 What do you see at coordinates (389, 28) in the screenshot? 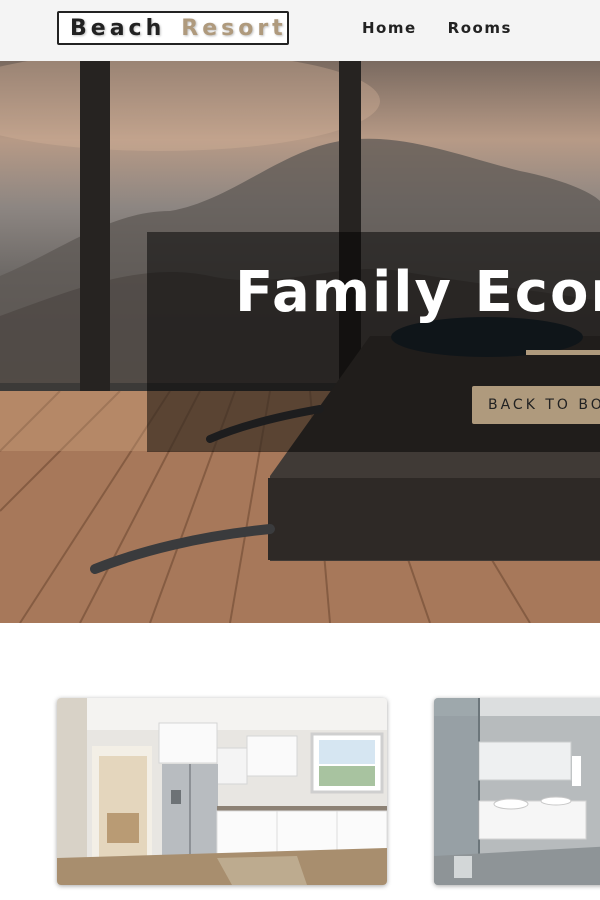
I see `nav-link-home: Home` at bounding box center [389, 28].